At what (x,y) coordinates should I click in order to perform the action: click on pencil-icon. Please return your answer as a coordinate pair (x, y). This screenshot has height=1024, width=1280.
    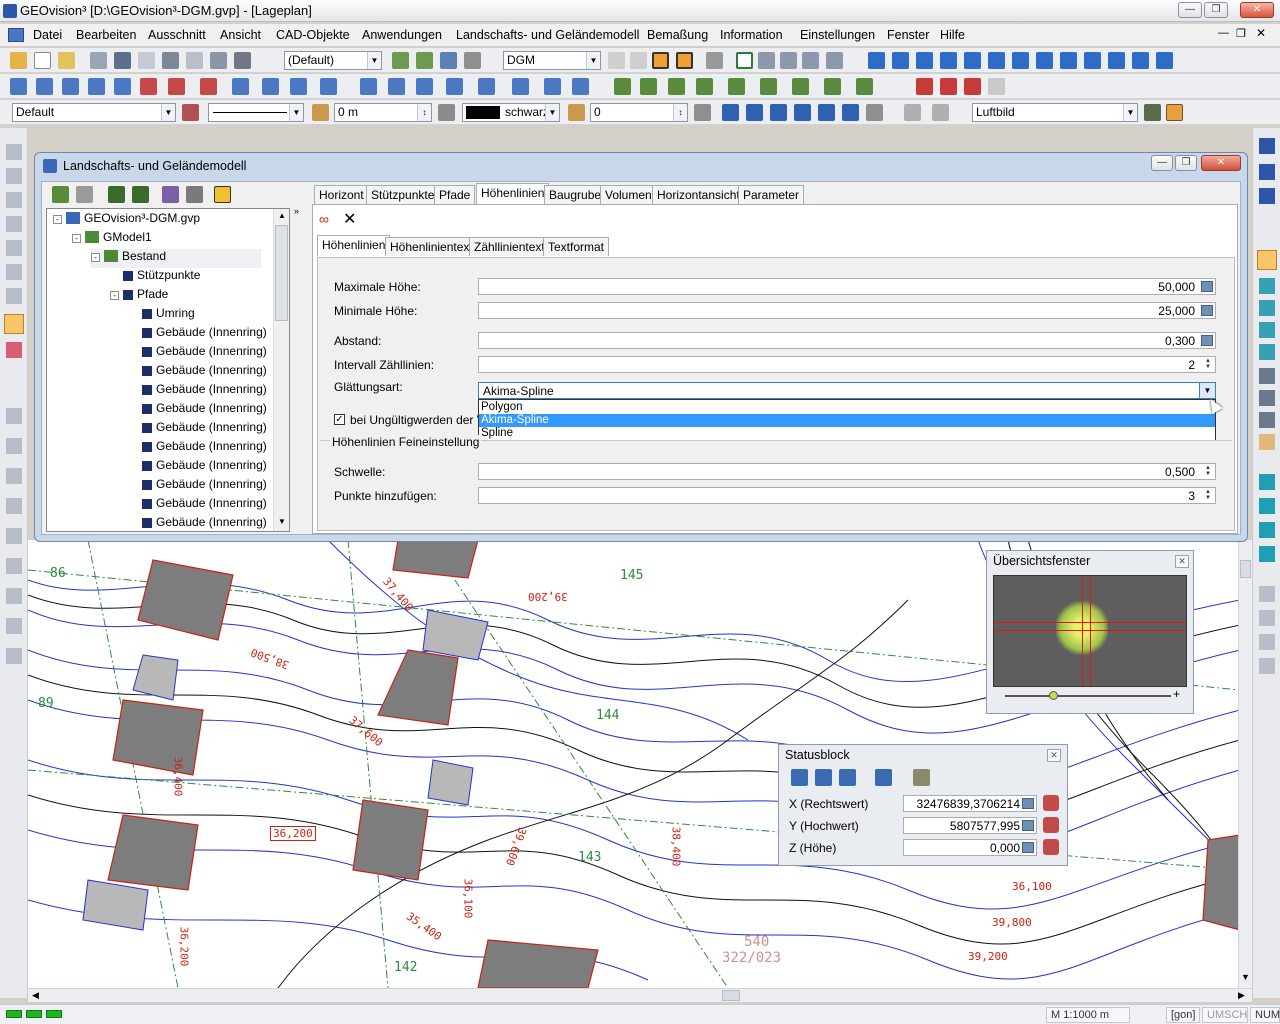
    Looking at the image, I should click on (18, 60).